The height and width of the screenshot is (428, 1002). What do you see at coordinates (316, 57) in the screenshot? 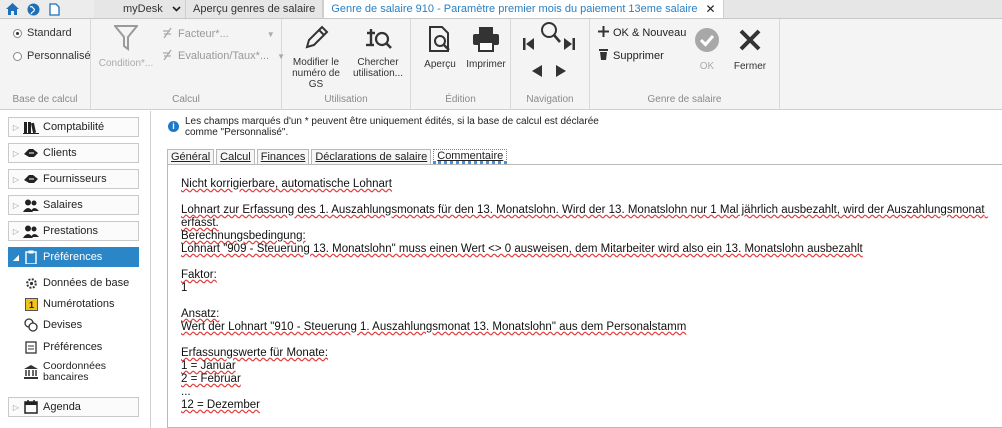
I see `modifier-numero-button: Modifier le numéro de GS` at bounding box center [316, 57].